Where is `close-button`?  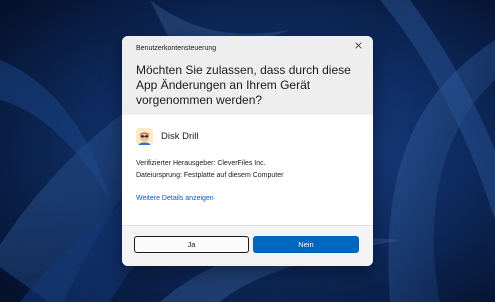 close-button is located at coordinates (358, 45).